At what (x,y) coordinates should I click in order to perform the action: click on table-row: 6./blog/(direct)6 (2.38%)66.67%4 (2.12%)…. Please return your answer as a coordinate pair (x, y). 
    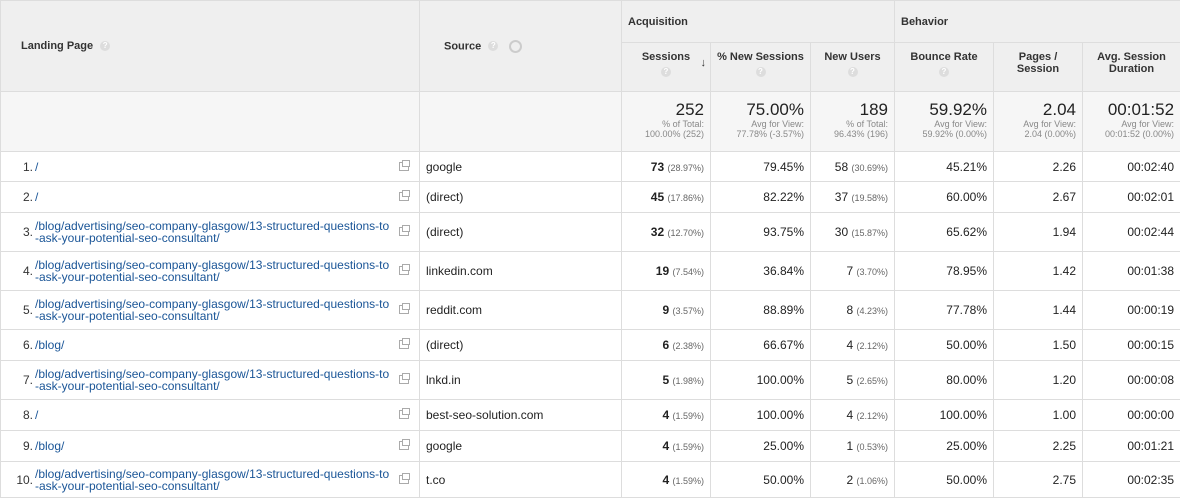
    Looking at the image, I should click on (590, 345).